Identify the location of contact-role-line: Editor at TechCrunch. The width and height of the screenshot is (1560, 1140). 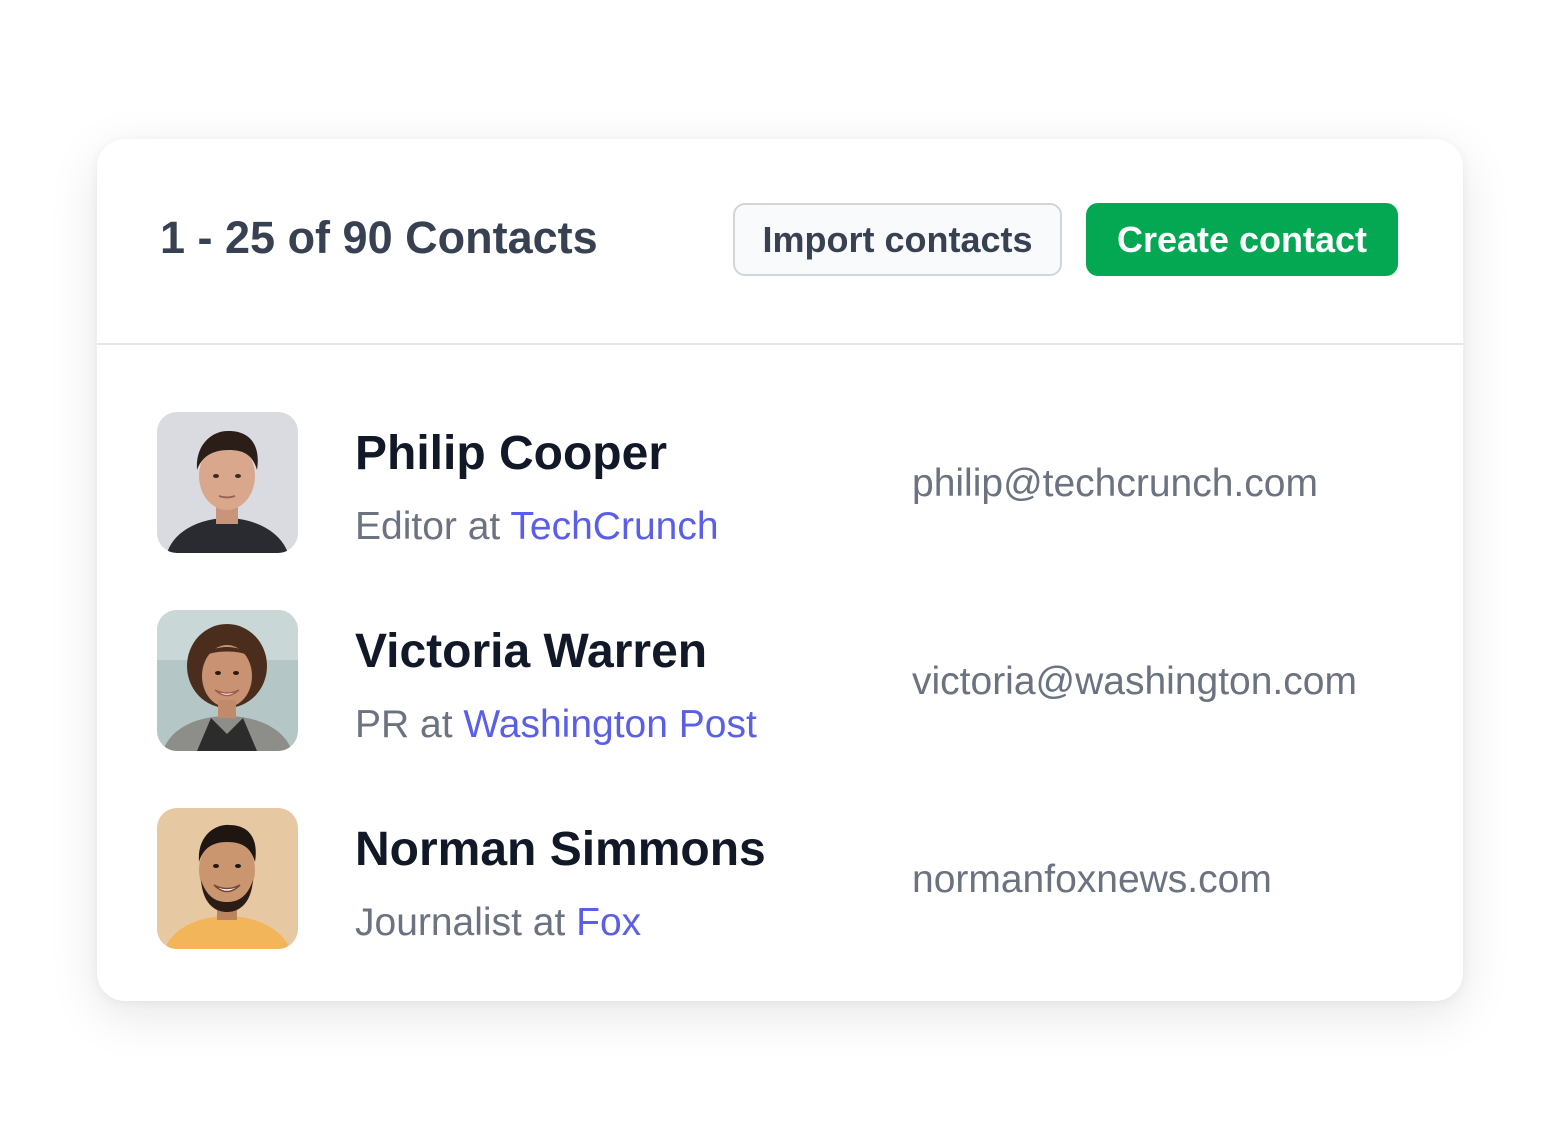
(537, 527).